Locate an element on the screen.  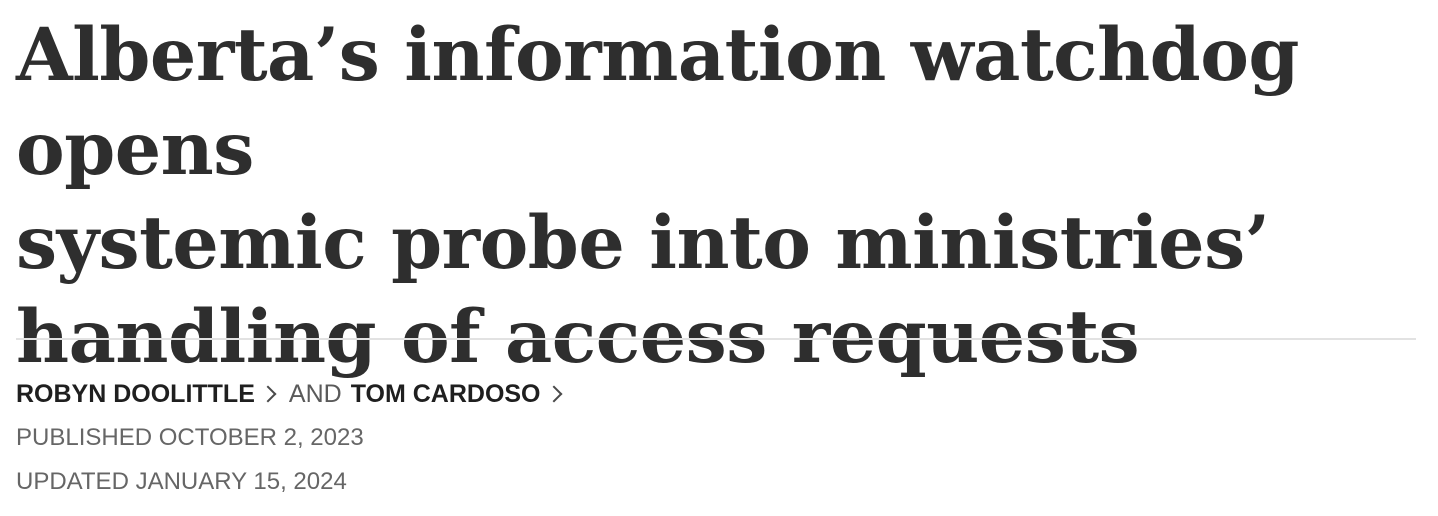
byline: ROBYN DOOLITTLE AND TOM CARDOSO is located at coordinates (295, 394).